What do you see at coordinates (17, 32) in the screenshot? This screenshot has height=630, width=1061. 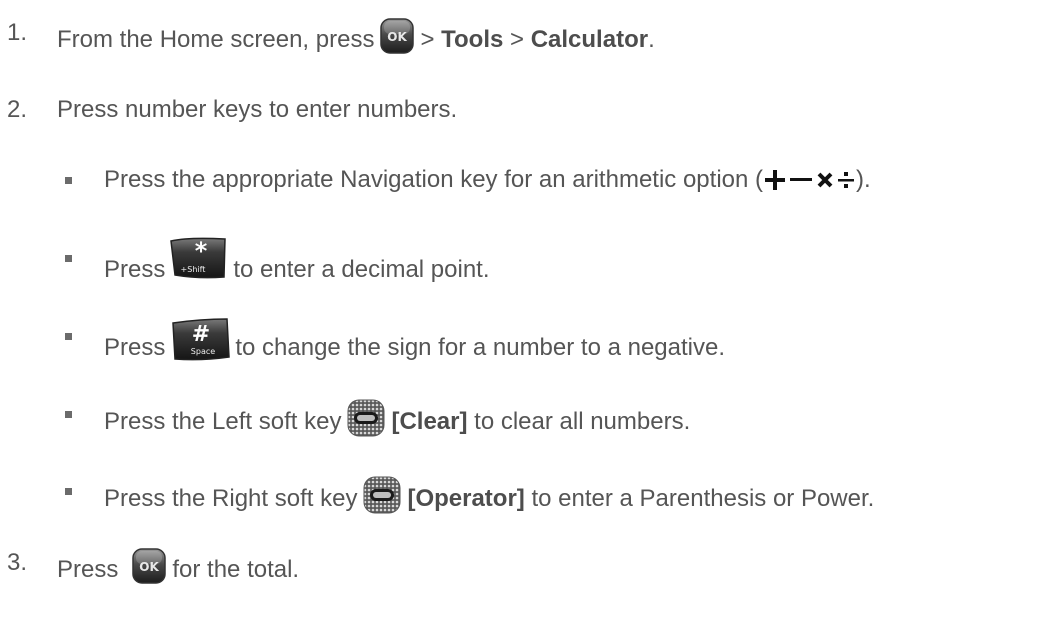 I see `step-number: 1.` at bounding box center [17, 32].